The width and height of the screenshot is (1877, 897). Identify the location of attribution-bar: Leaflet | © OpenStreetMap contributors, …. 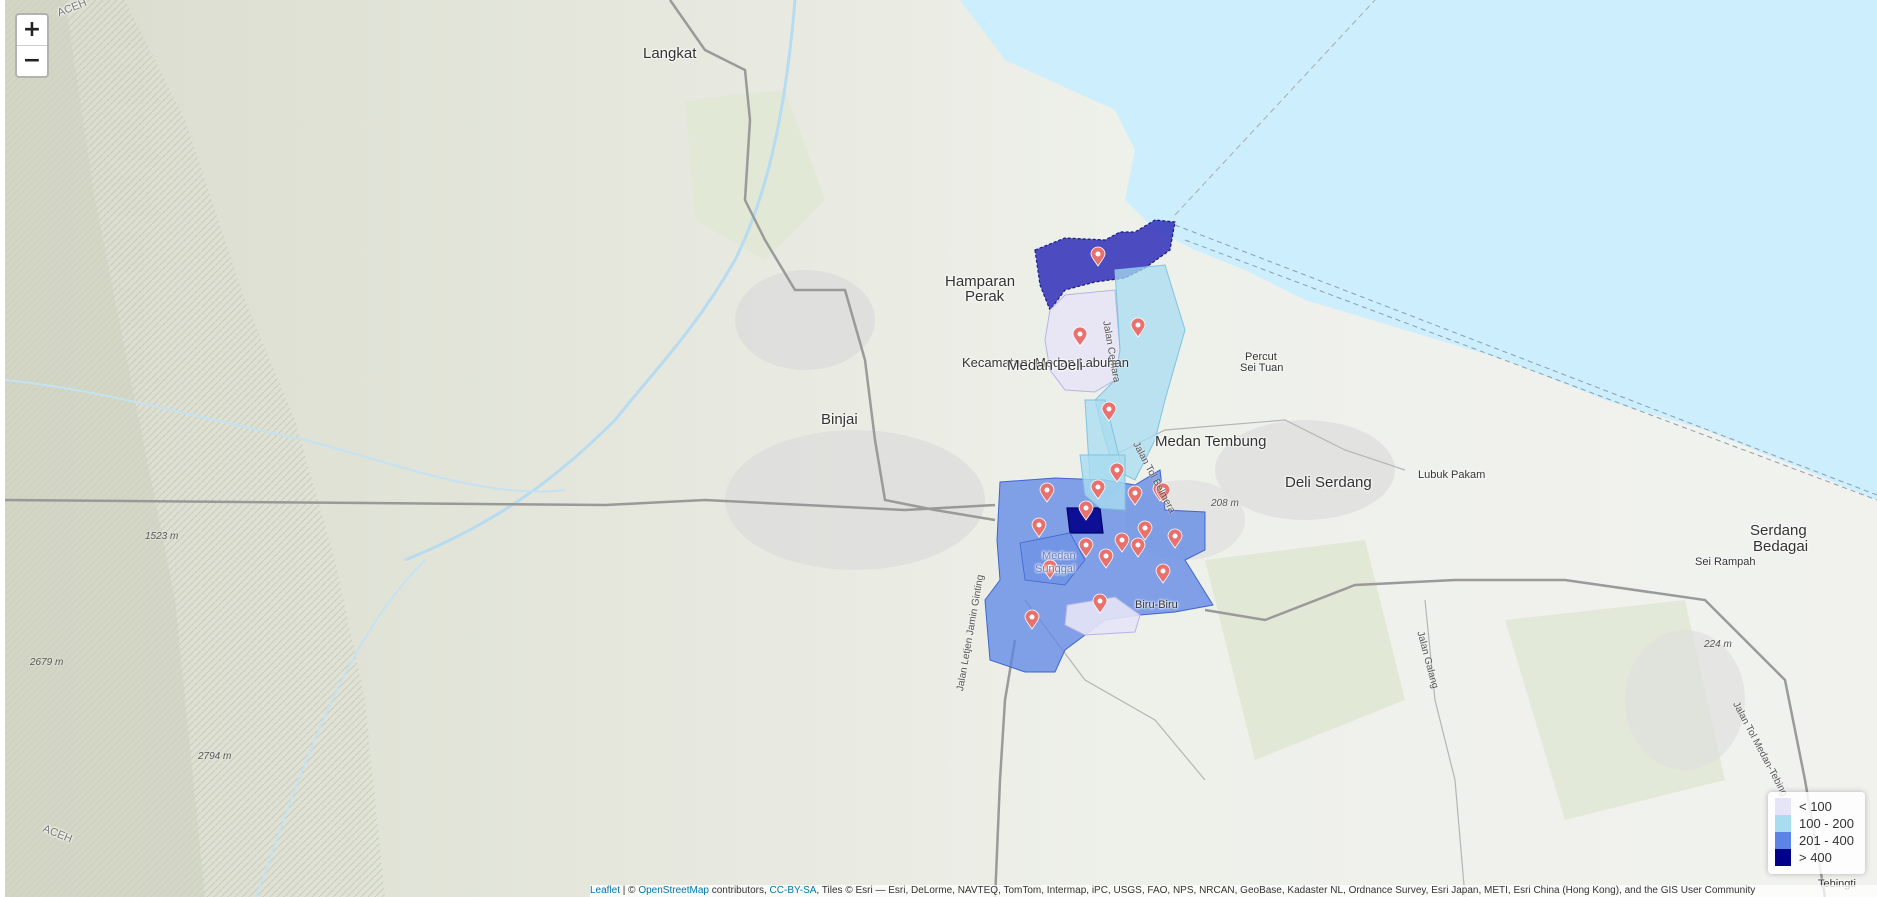
(1233, 891).